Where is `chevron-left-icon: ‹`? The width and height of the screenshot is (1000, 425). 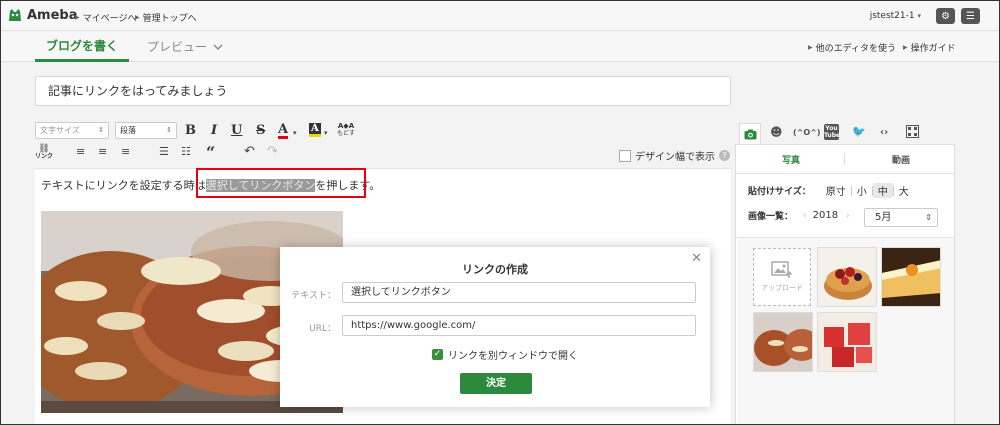
chevron-left-icon: ‹ is located at coordinates (805, 216).